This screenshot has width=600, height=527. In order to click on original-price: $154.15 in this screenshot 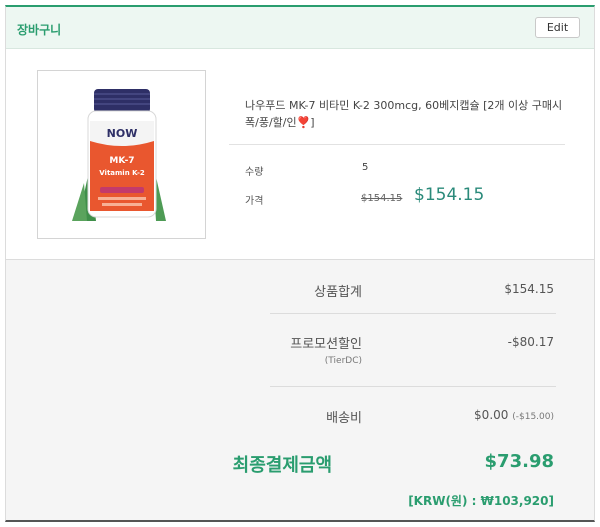, I will do `click(382, 198)`.